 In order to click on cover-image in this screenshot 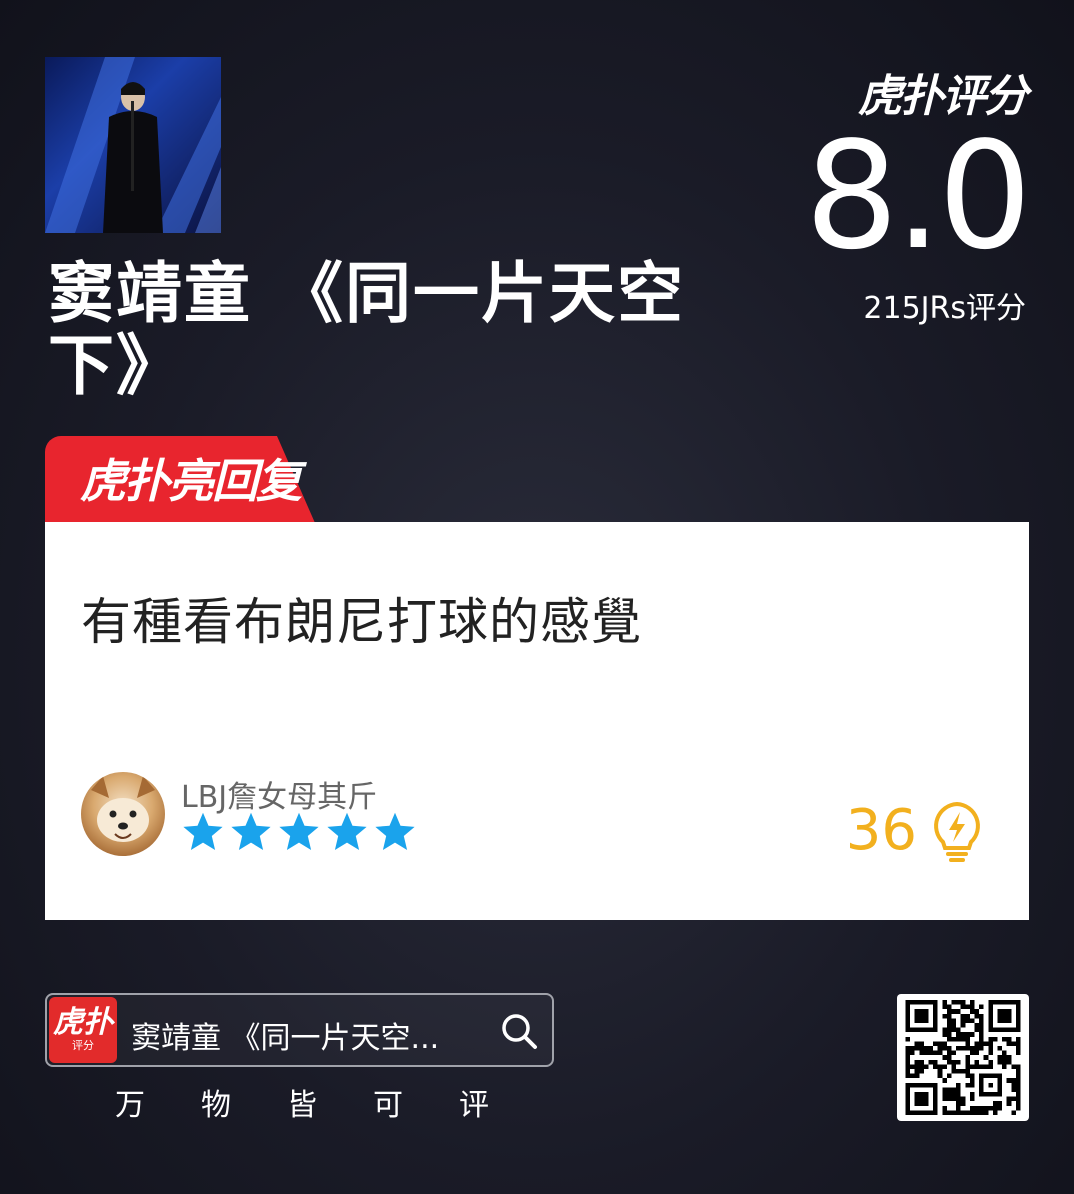, I will do `click(133, 145)`.